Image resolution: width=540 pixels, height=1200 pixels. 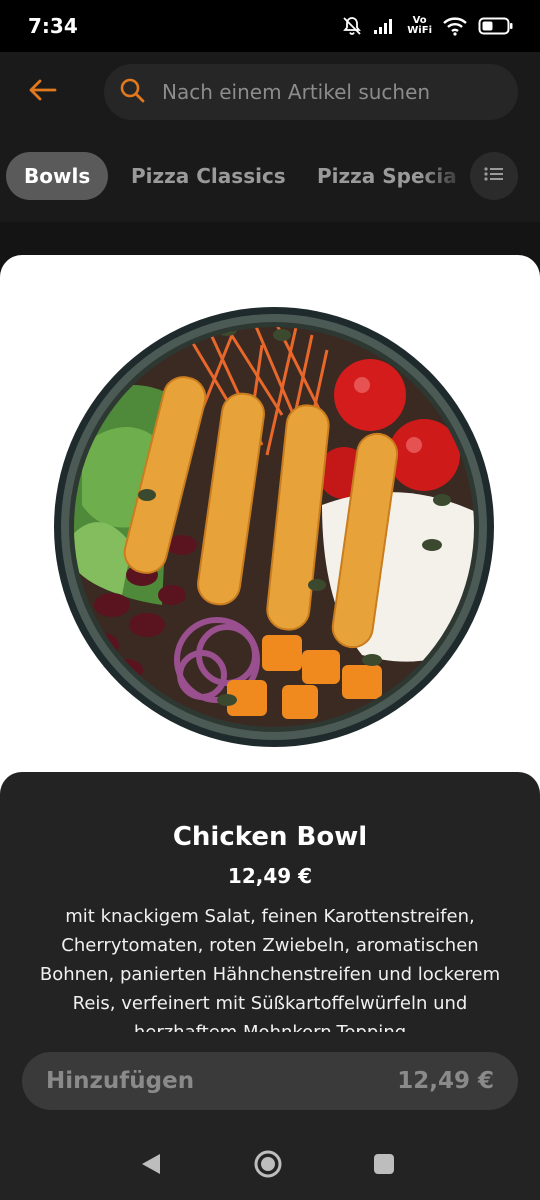 I want to click on app-bar: Nach einem Artikel suchen, so click(x=270, y=92).